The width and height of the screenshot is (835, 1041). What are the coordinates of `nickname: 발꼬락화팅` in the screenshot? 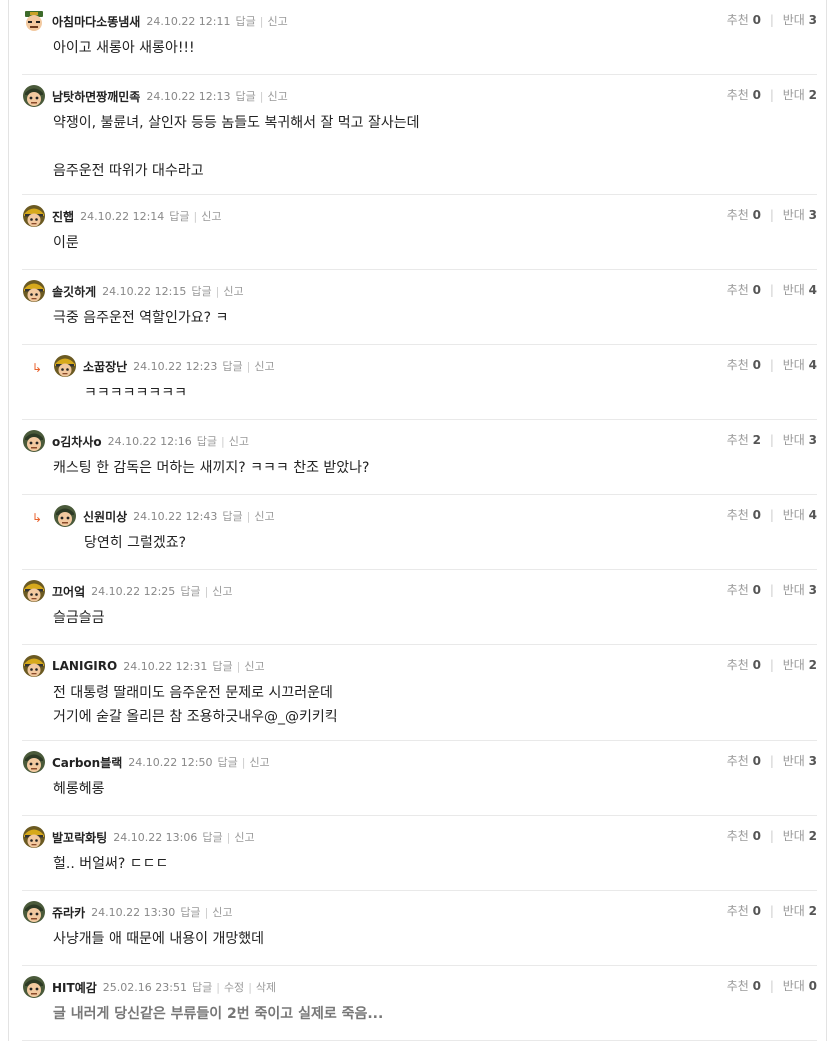 It's located at (79, 837).